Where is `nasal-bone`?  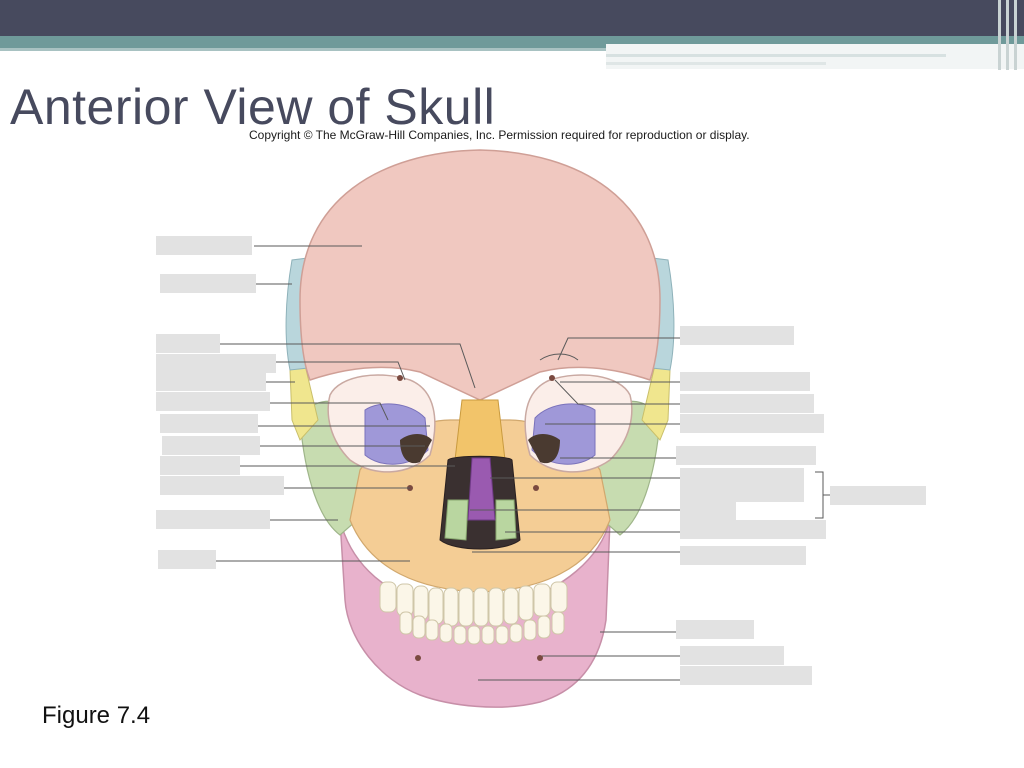
nasal-bone is located at coordinates (480, 430).